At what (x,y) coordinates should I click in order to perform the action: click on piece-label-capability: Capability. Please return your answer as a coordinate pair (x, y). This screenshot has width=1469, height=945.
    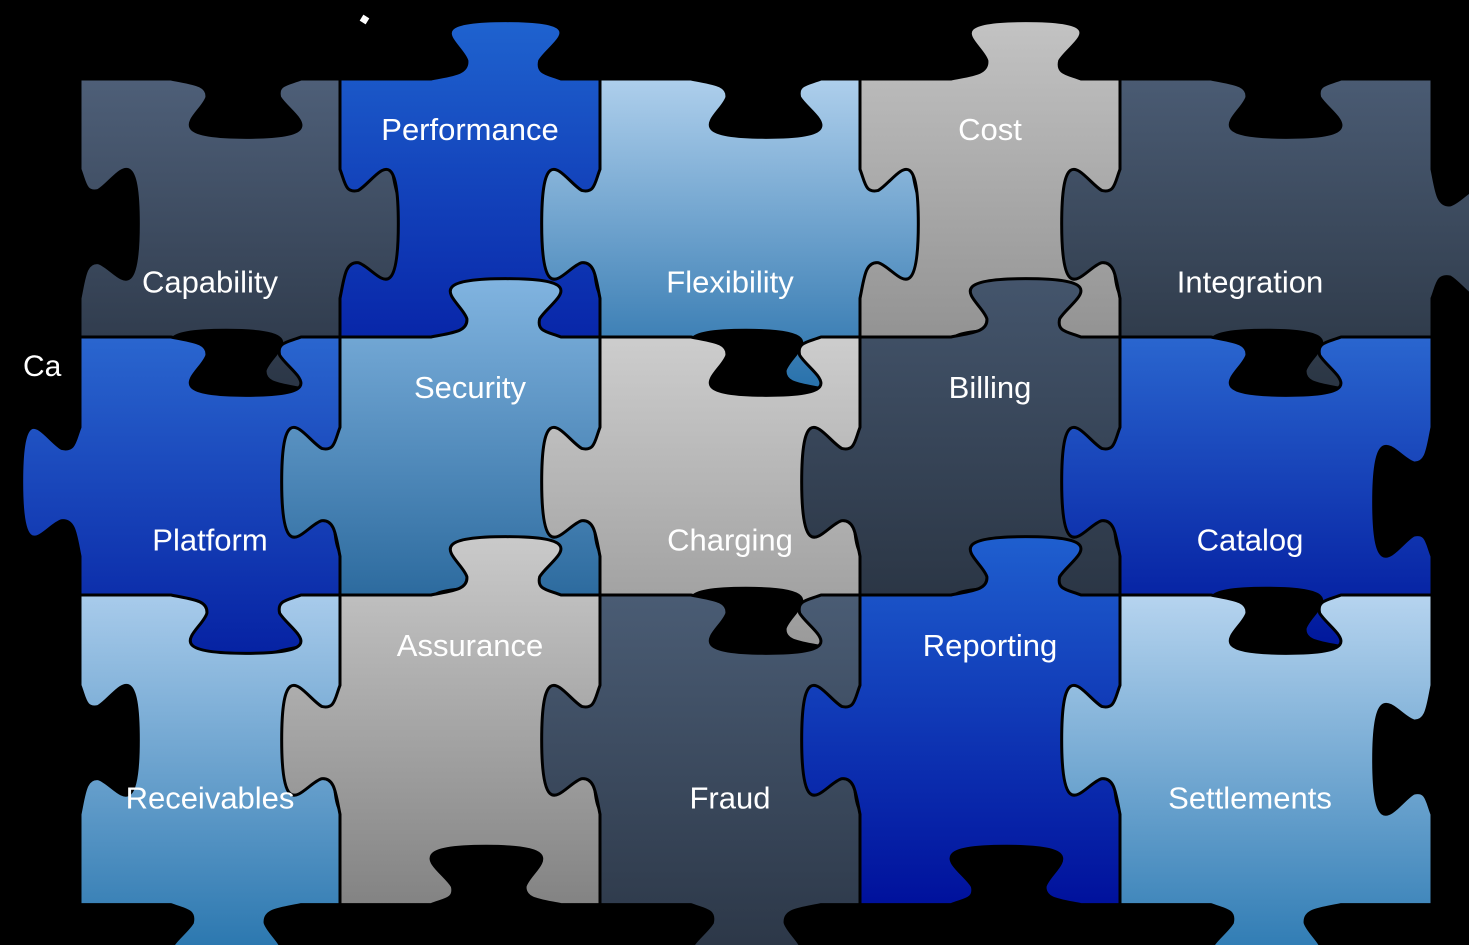
    Looking at the image, I should click on (210, 281).